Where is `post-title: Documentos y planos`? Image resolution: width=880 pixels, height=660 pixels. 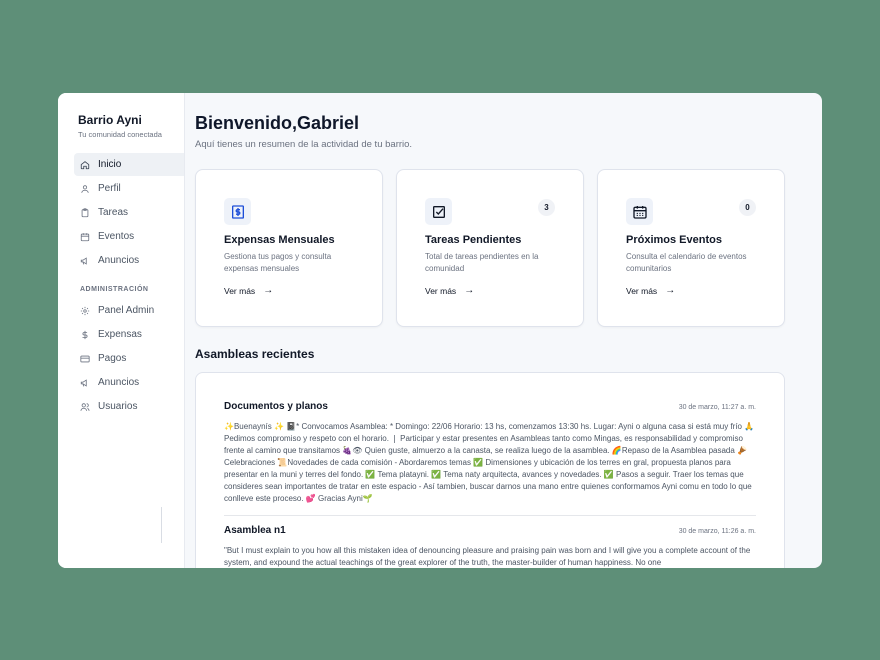 post-title: Documentos y planos is located at coordinates (276, 406).